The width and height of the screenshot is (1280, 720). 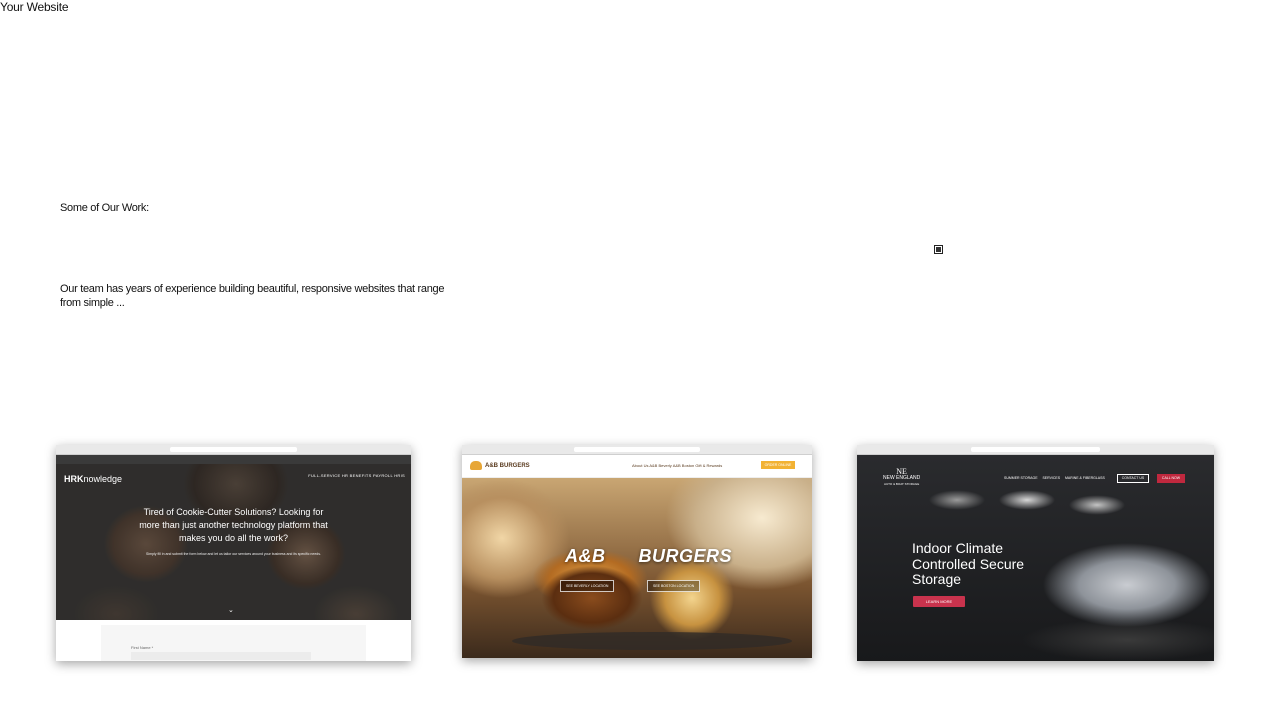 What do you see at coordinates (356, 475) in the screenshot?
I see `site-menu: FULL-SERVICE HR BENEFITS PAYROLL HRIS` at bounding box center [356, 475].